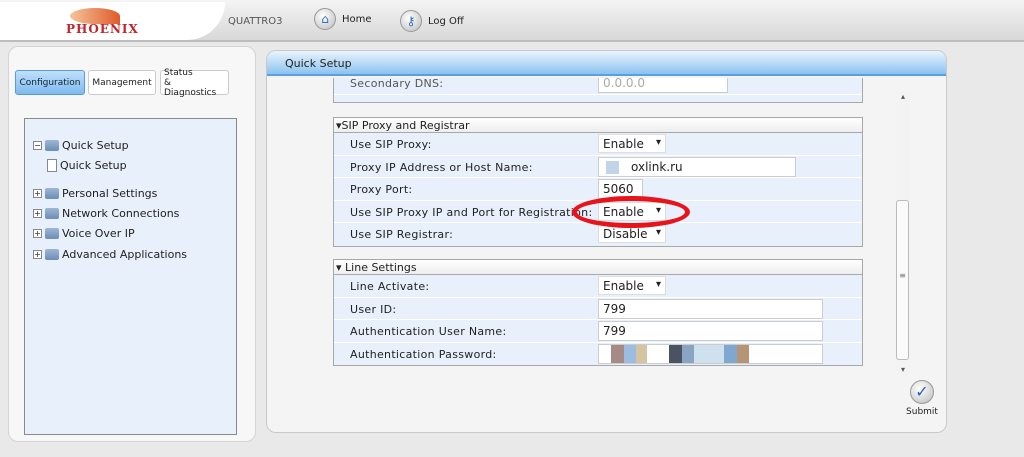  I want to click on tab-label: & Diagnostics, so click(190, 87).